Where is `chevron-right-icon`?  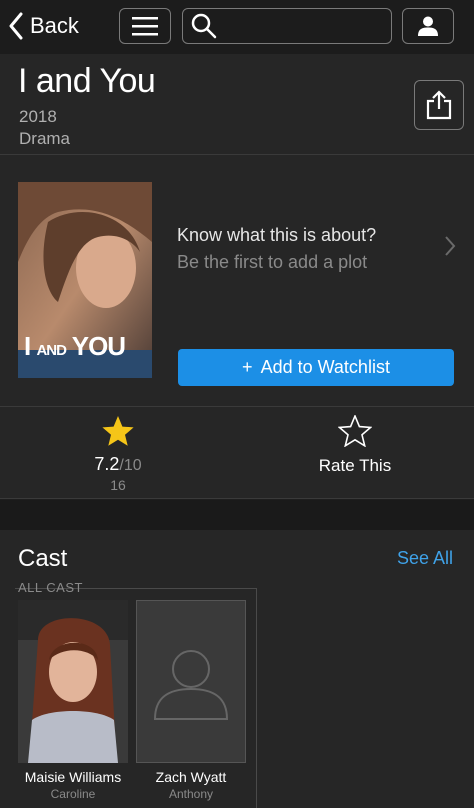 chevron-right-icon is located at coordinates (450, 246).